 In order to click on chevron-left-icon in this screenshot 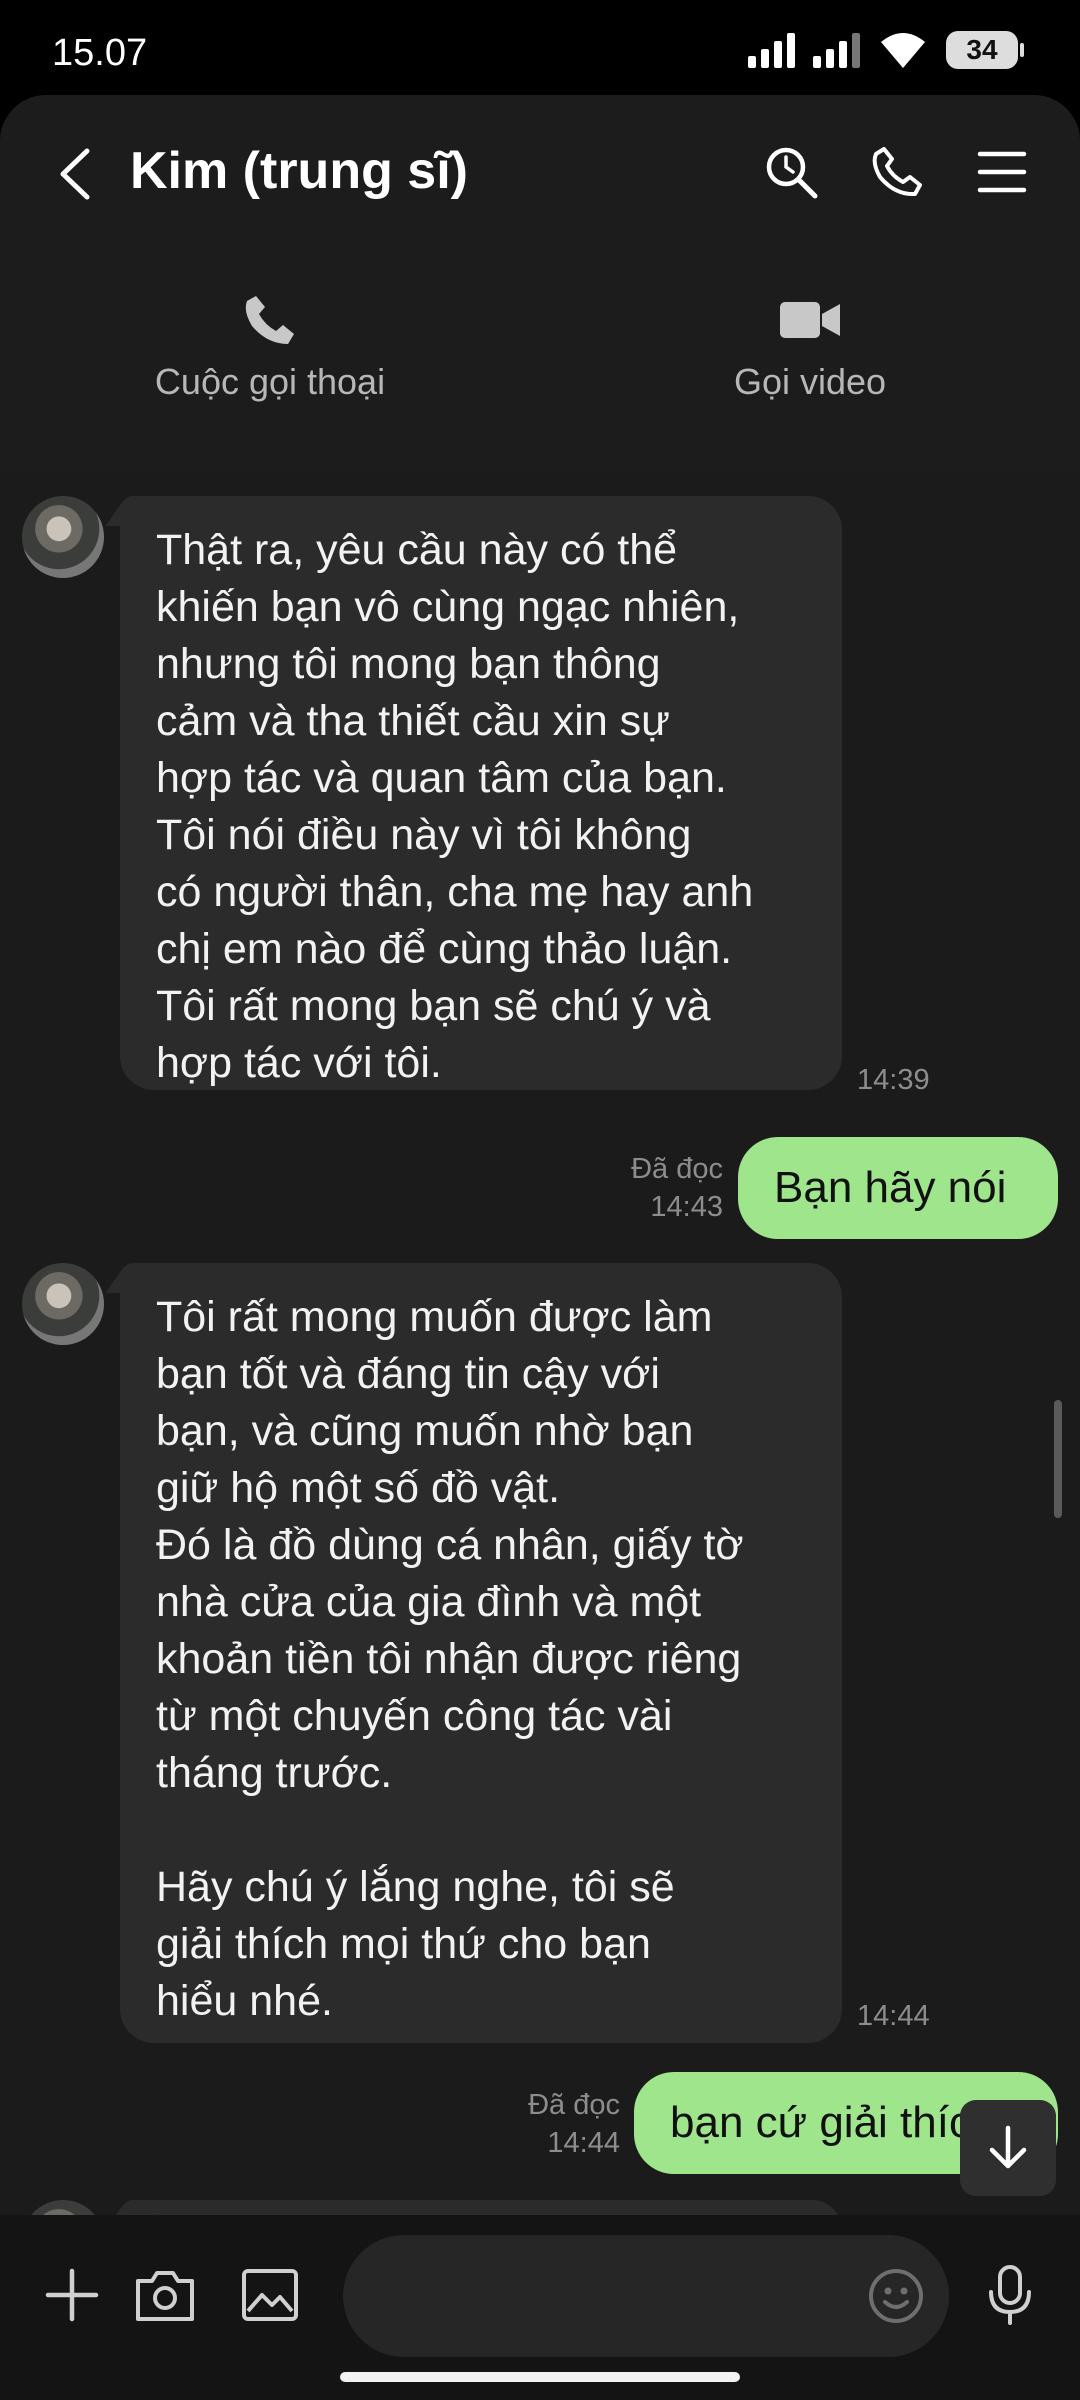, I will do `click(75, 174)`.